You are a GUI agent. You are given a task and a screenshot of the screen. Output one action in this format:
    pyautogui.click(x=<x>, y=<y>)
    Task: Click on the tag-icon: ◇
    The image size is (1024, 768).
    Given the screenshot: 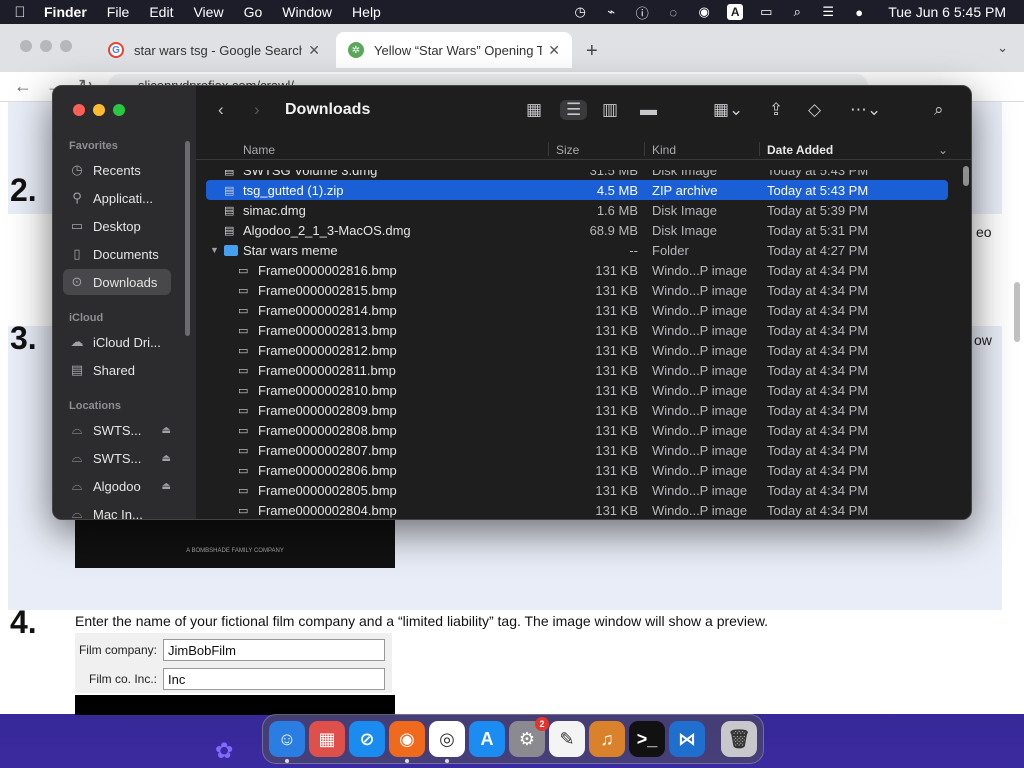 What is the action you would take?
    pyautogui.click(x=814, y=110)
    